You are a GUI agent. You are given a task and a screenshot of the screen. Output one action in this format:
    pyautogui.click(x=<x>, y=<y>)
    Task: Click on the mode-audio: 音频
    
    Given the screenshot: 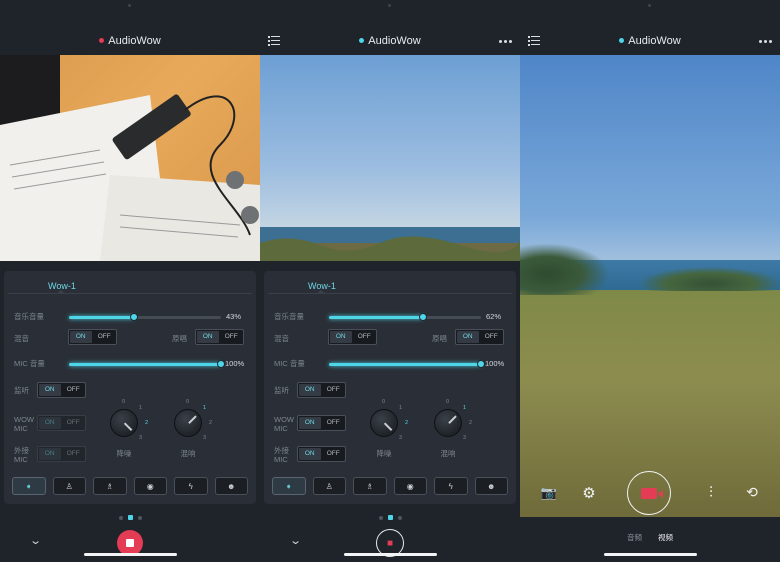 What is the action you would take?
    pyautogui.click(x=634, y=537)
    